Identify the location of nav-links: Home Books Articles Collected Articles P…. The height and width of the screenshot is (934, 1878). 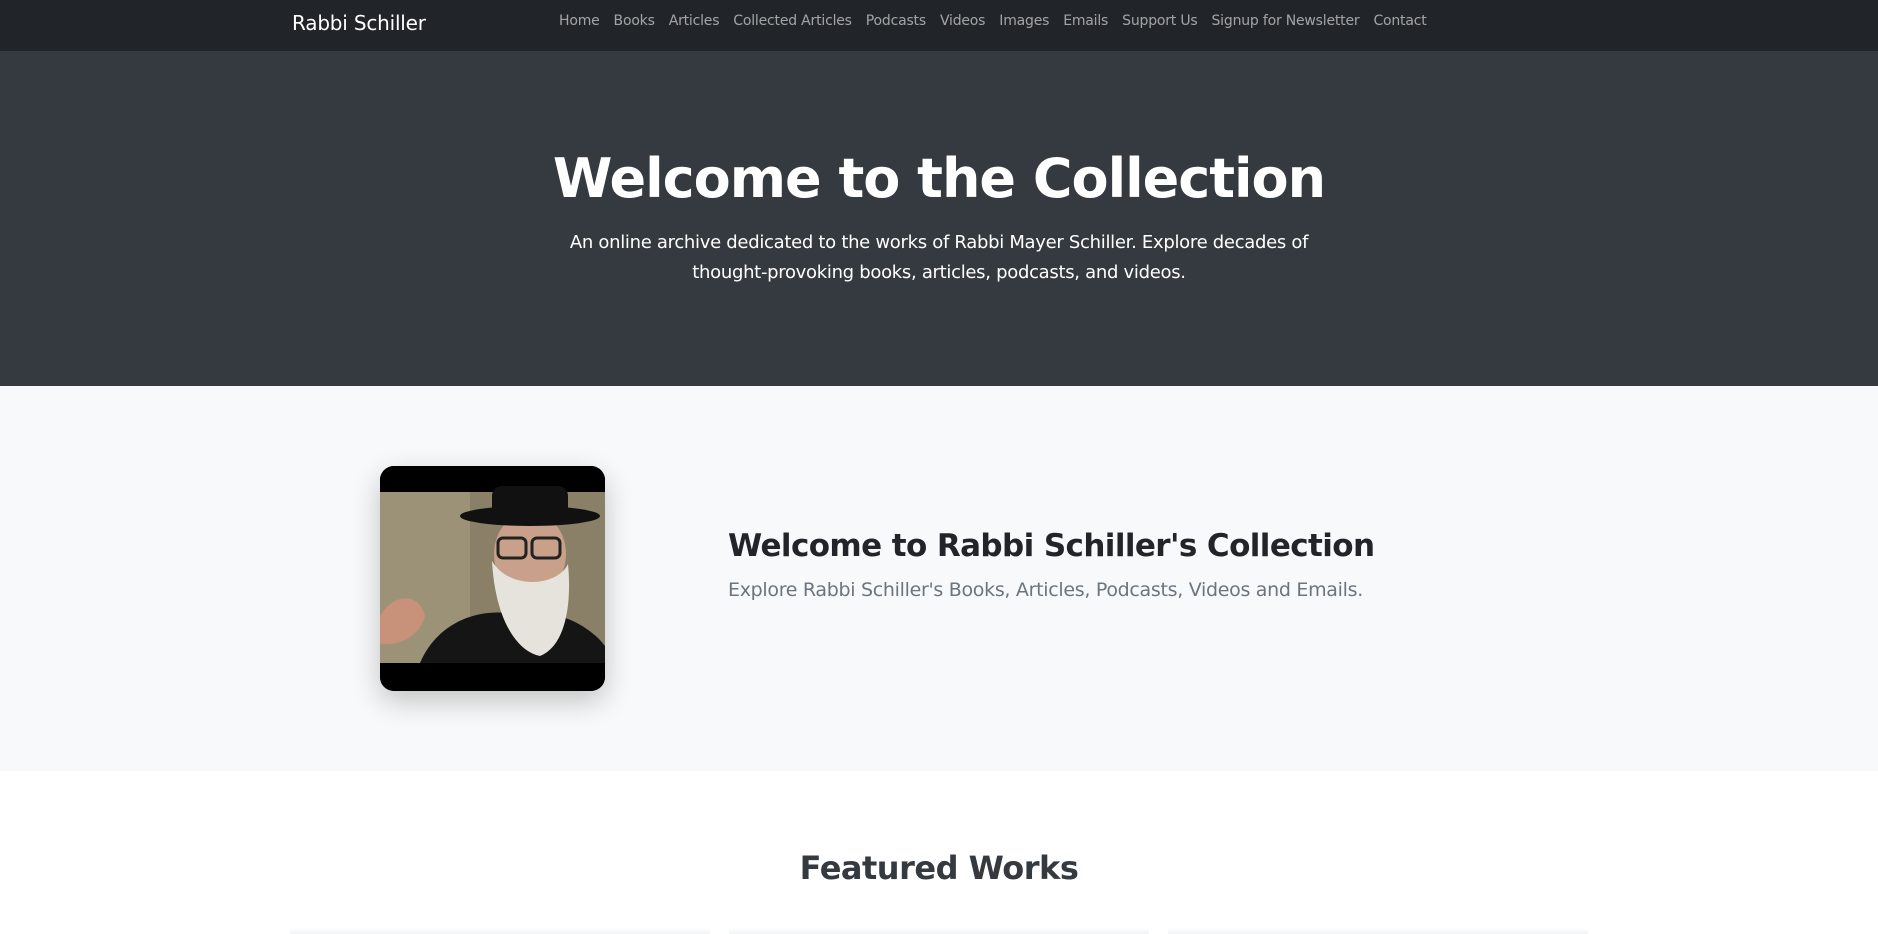
(1218, 21).